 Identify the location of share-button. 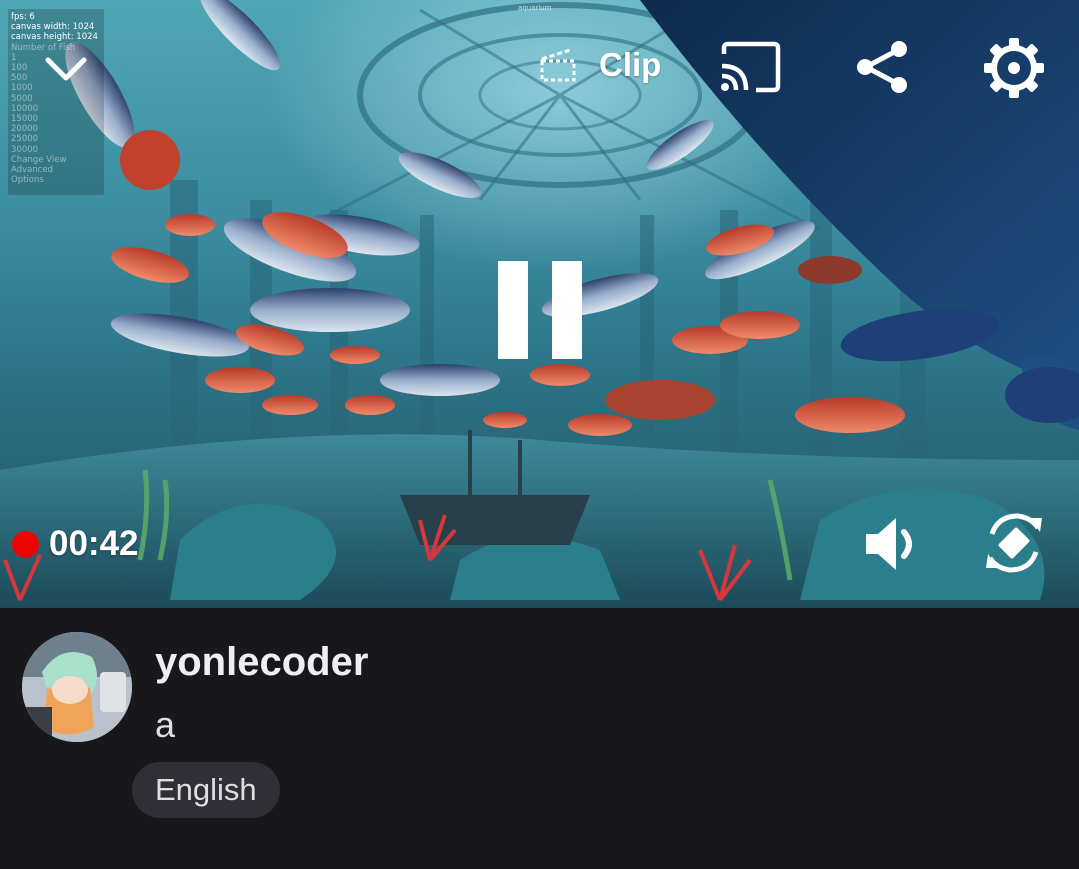
(882, 67).